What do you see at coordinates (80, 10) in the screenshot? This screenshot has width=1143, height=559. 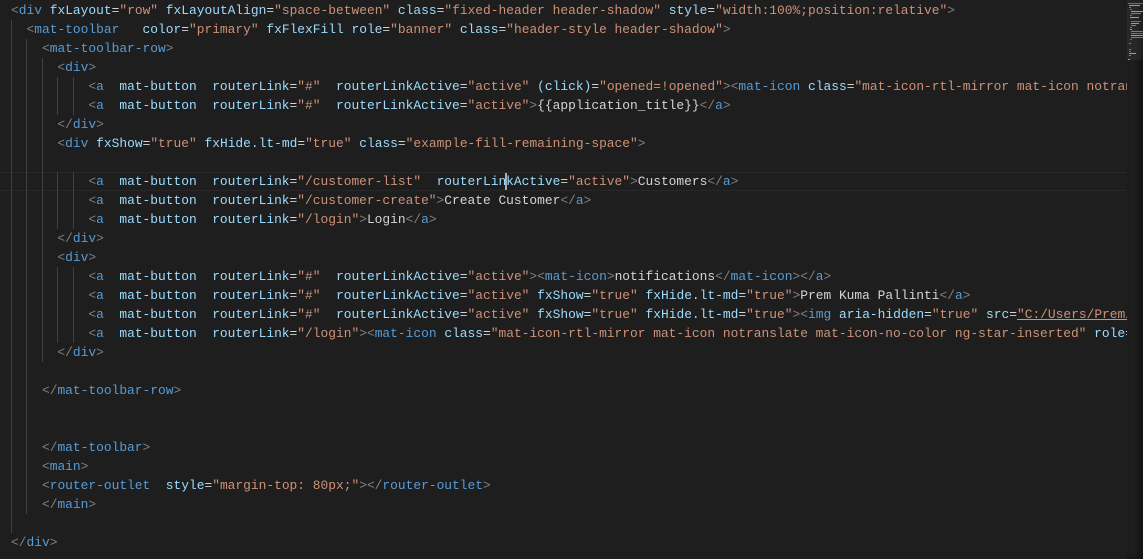 I see `attribute-token: fxLayout` at bounding box center [80, 10].